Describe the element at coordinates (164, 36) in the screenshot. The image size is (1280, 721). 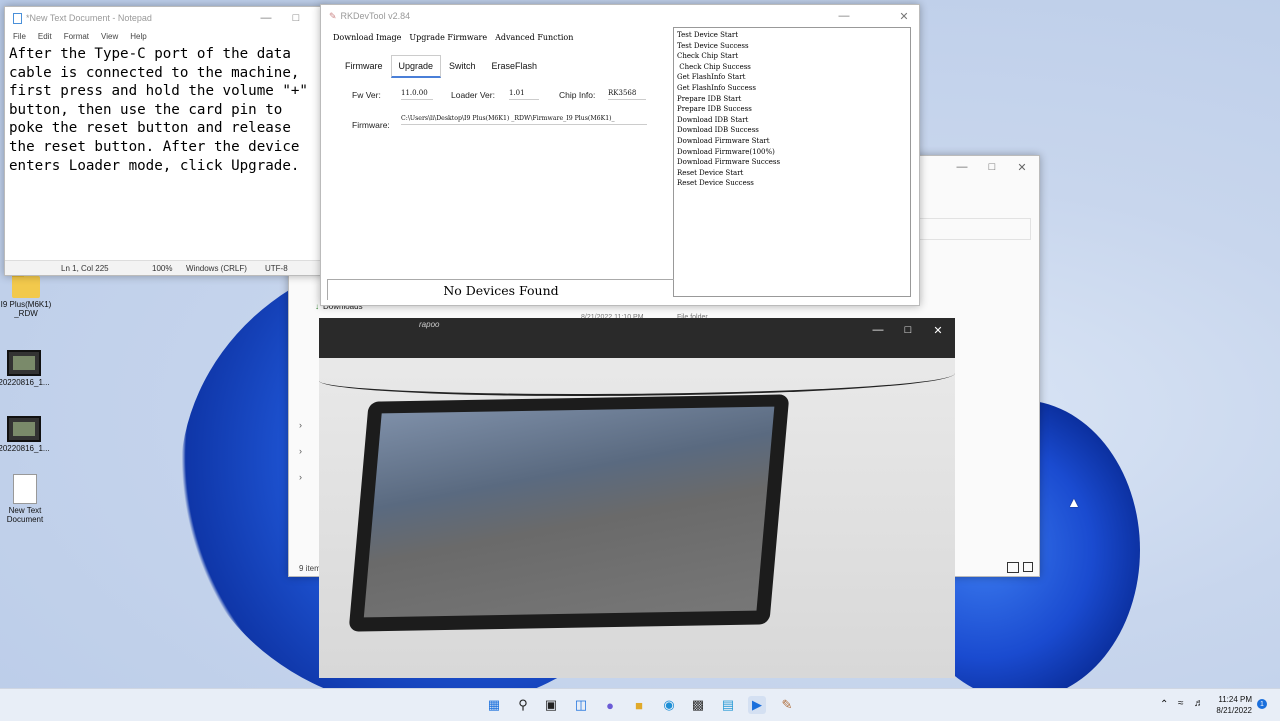
I see `menu-bar: File Edit Format View Help` at that location.